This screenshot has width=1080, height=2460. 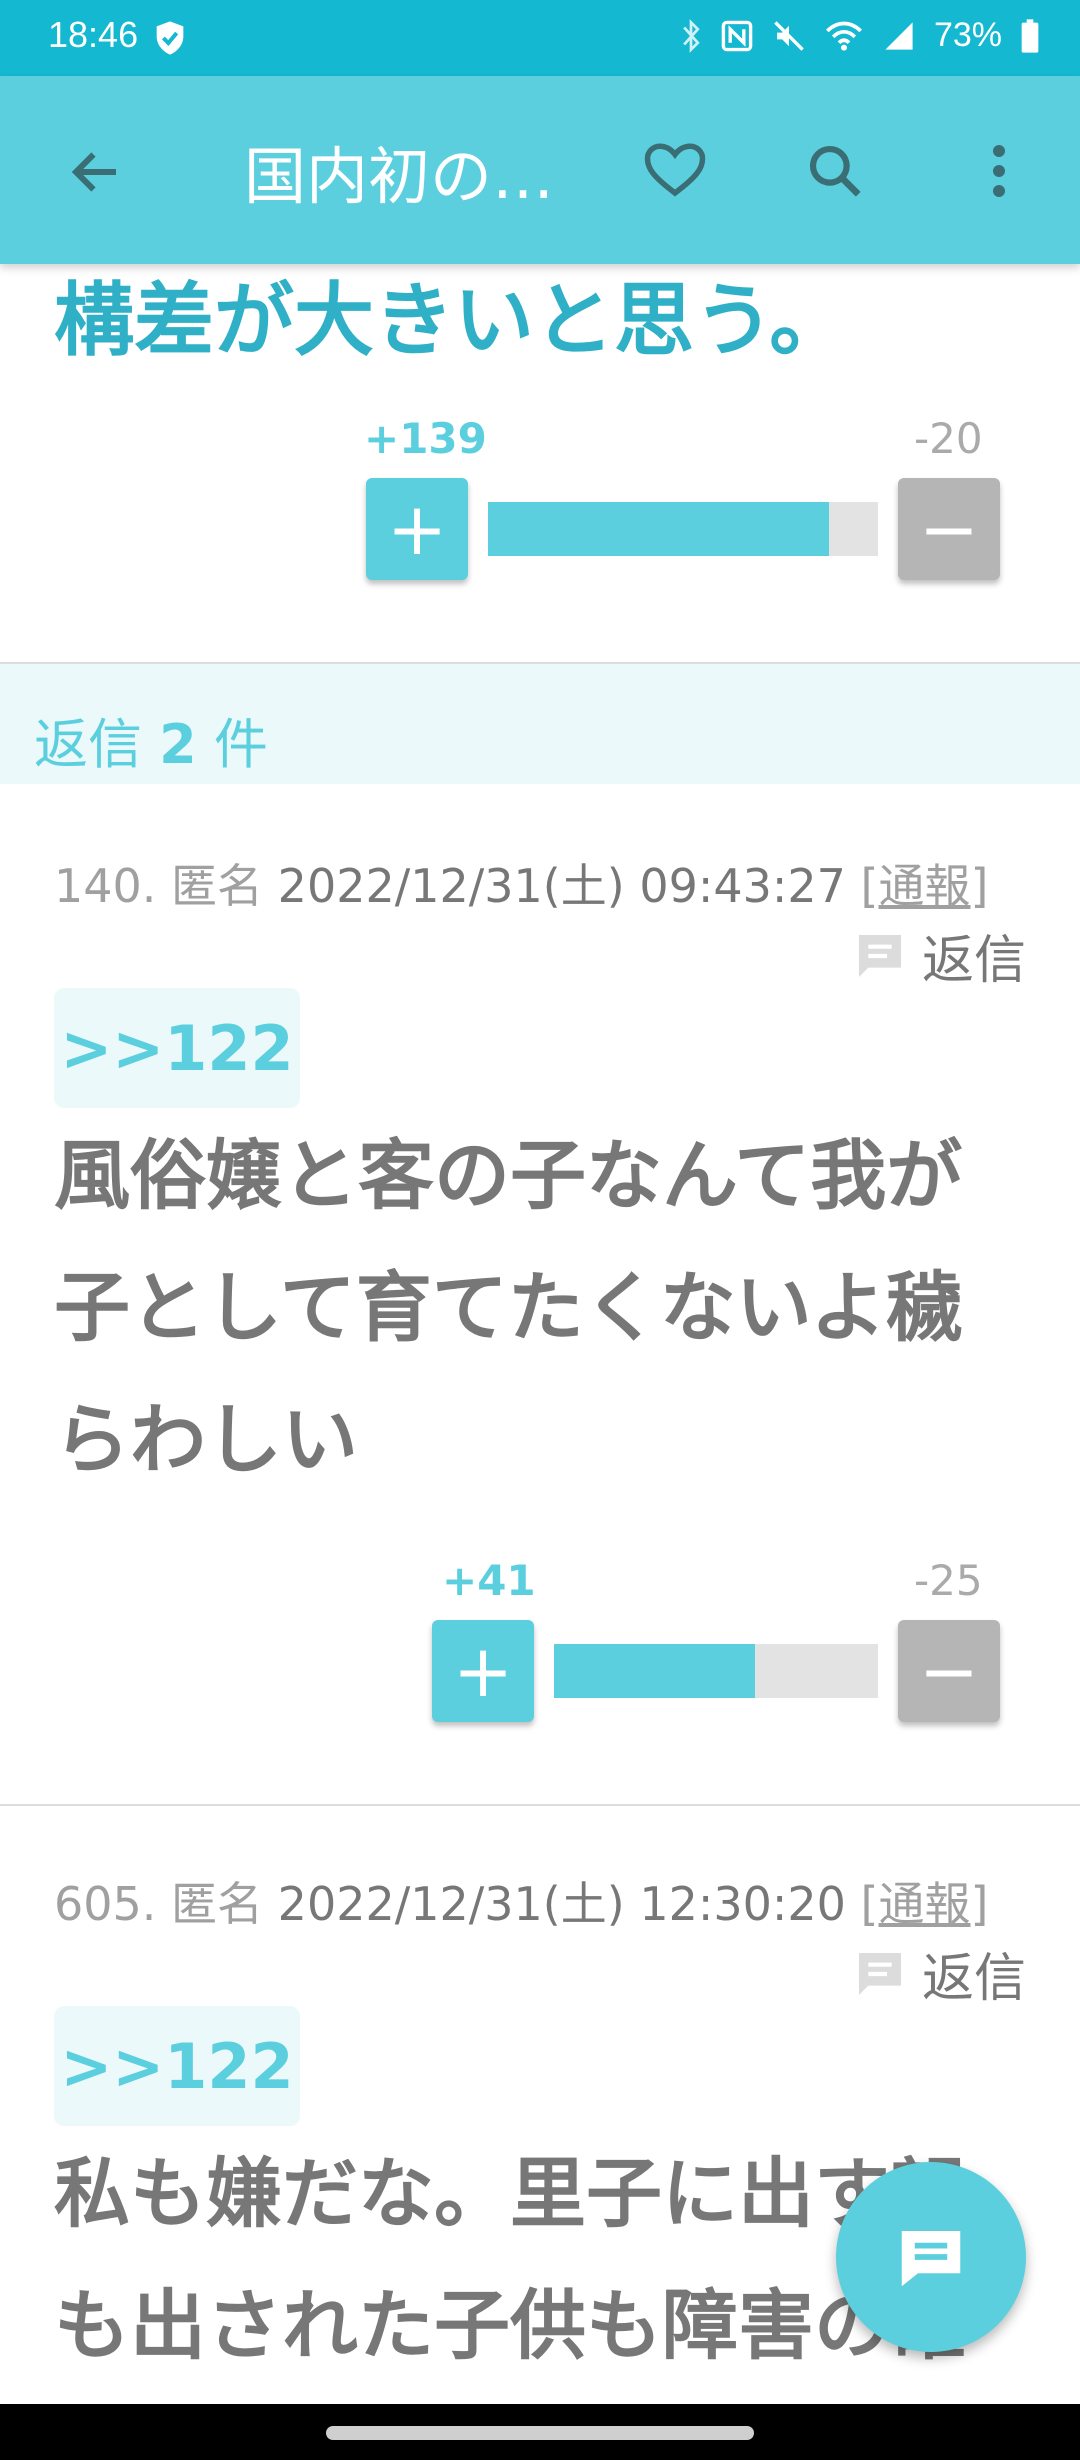 What do you see at coordinates (948, 438) in the screenshot?
I see `minus-count: -20` at bounding box center [948, 438].